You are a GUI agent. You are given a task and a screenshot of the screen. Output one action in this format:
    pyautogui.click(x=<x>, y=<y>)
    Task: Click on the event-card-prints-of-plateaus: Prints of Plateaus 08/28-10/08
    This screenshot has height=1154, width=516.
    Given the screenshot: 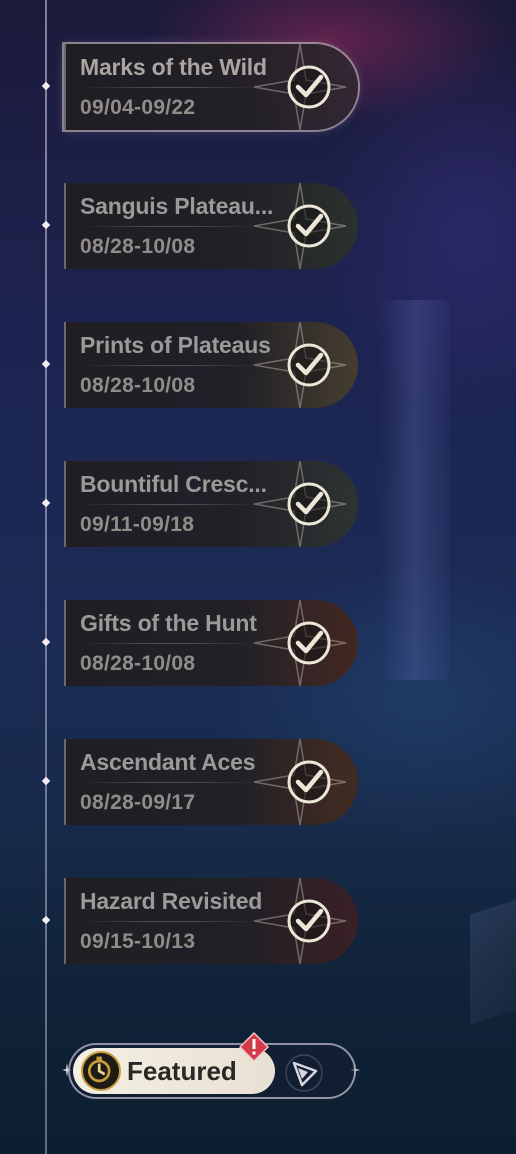 What is the action you would take?
    pyautogui.click(x=211, y=365)
    